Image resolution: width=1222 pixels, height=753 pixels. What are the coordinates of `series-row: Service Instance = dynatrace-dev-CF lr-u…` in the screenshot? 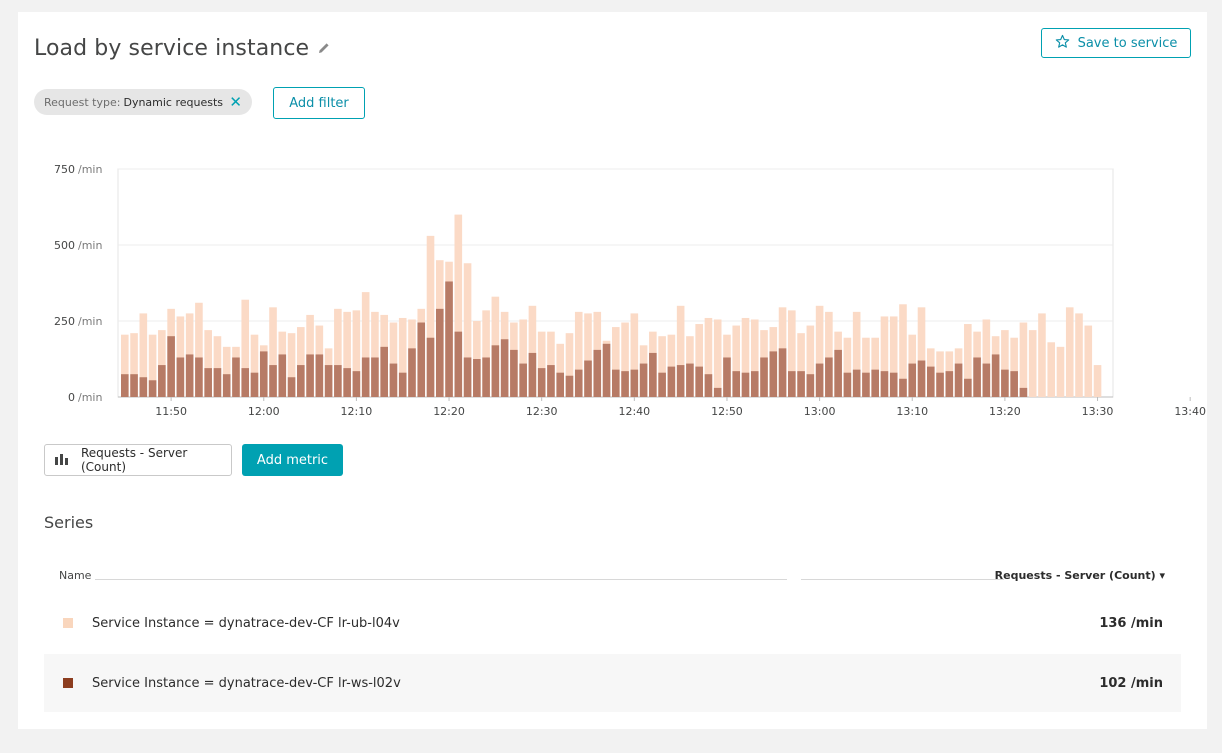 It's located at (612, 623).